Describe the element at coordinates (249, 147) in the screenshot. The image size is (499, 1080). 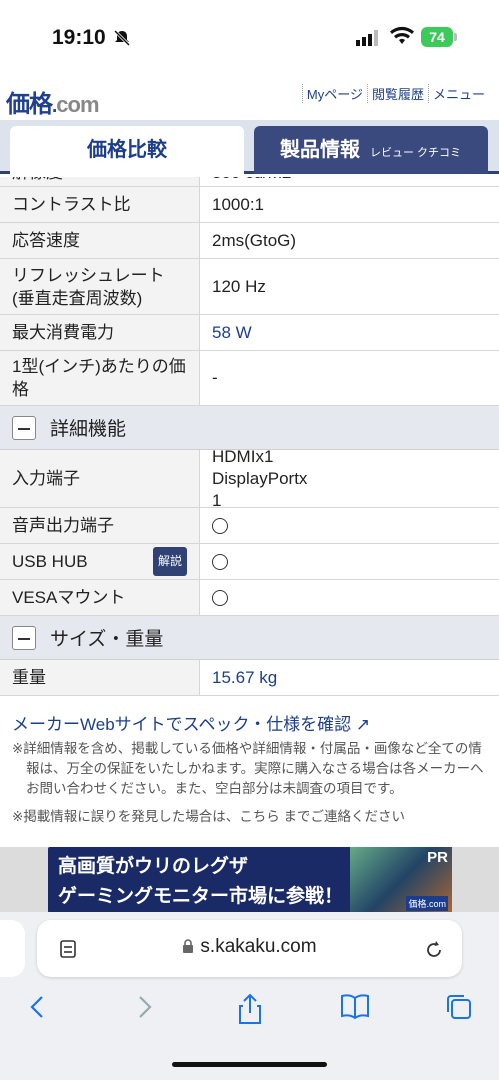
I see `tab-bar: 価格比較 製品情報 レビュー クチコミ` at that location.